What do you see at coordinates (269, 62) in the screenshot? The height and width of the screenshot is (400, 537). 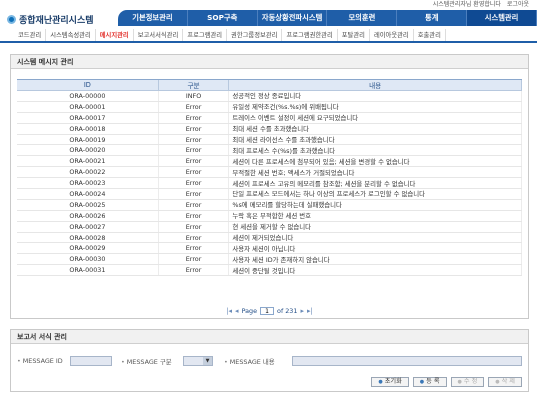 I see `panel-title: 시스템 메시지 관리` at bounding box center [269, 62].